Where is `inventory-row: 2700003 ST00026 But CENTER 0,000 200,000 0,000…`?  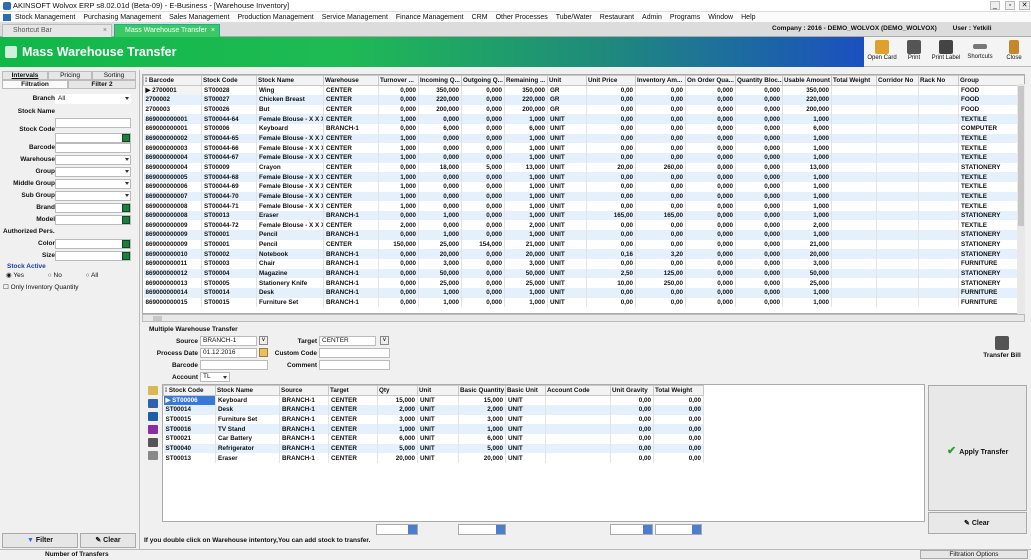
inventory-row: 2700003 ST00026 But CENTER 0,000 200,000 0,000… is located at coordinates (583, 109).